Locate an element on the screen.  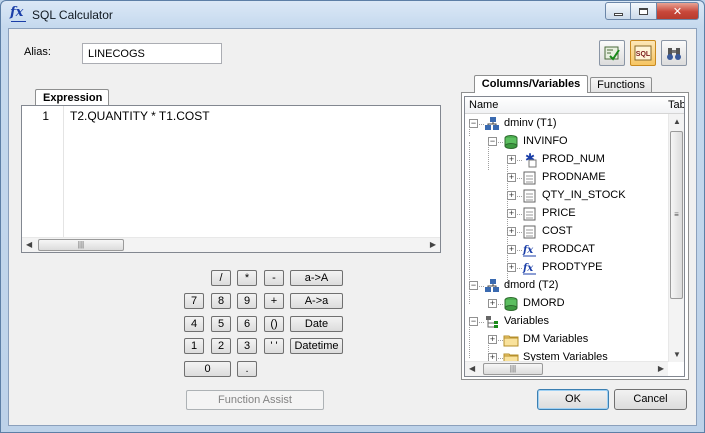
ok-button: OK is located at coordinates (573, 399).